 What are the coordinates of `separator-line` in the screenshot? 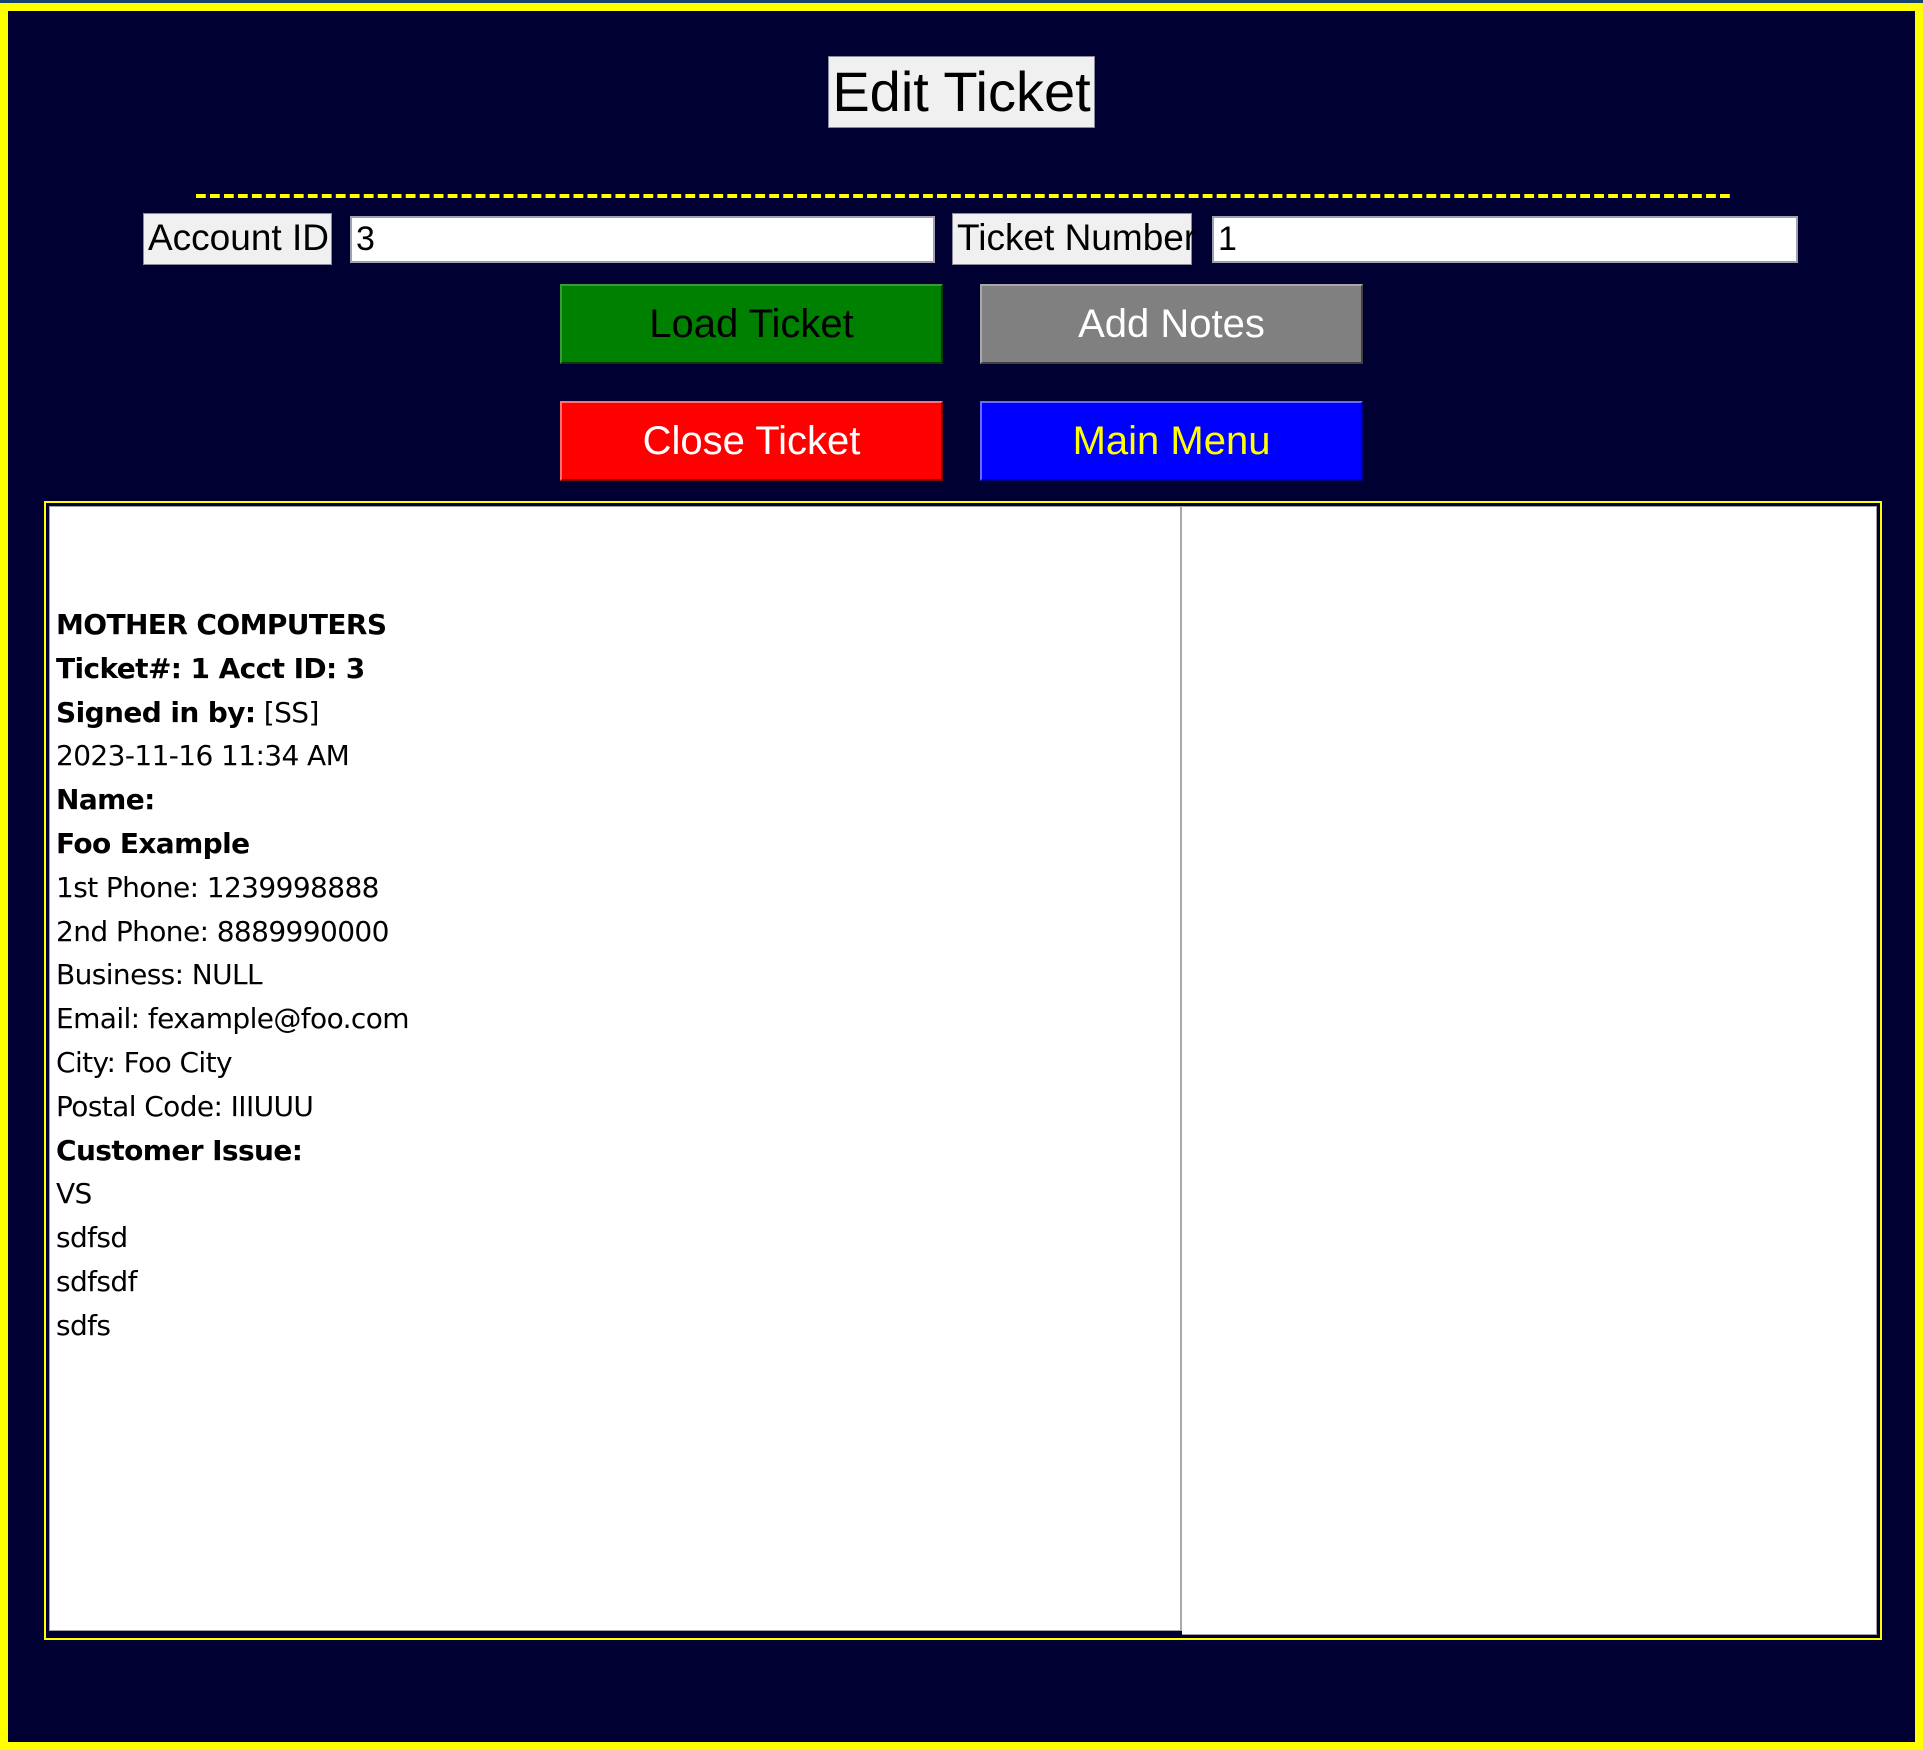 It's located at (964, 193).